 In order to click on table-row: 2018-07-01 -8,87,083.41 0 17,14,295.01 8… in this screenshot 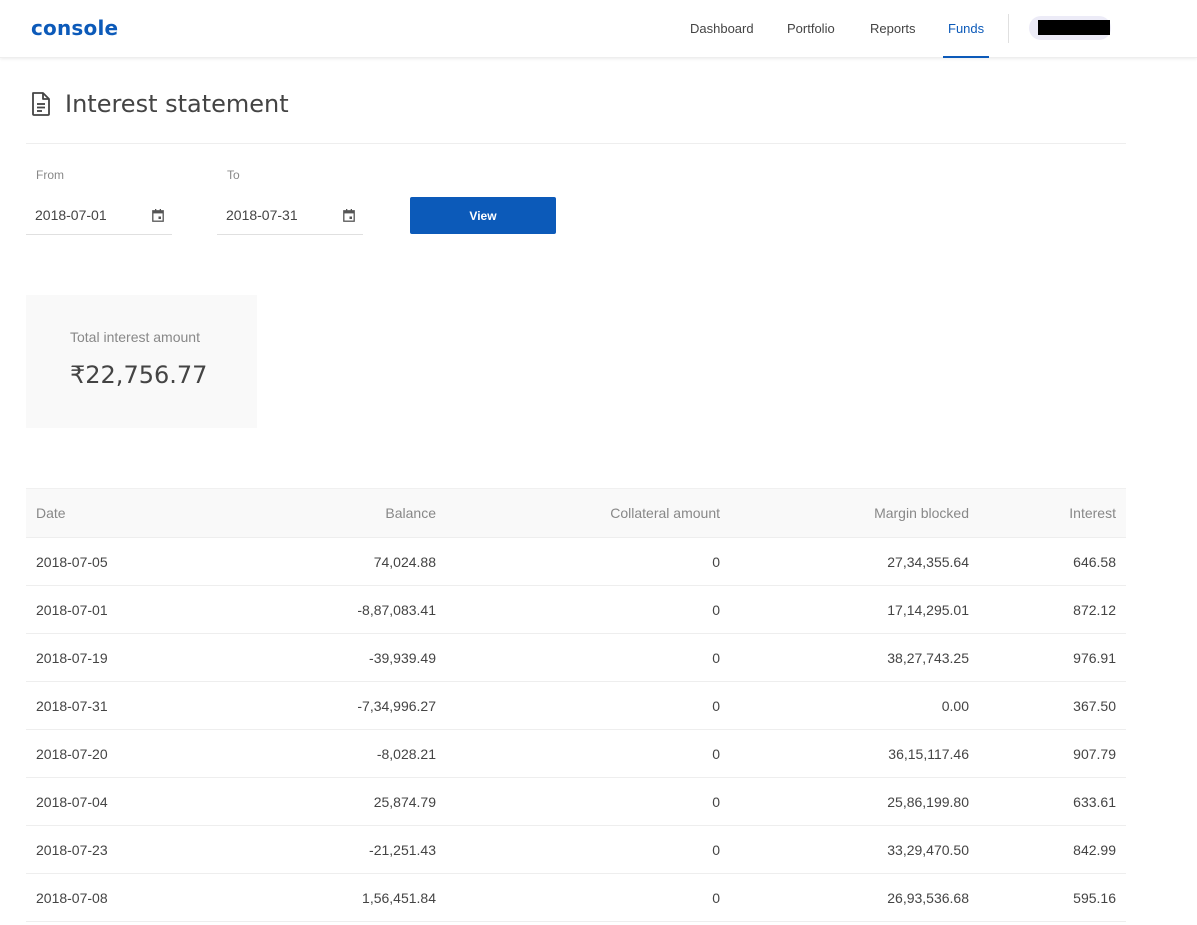, I will do `click(576, 609)`.